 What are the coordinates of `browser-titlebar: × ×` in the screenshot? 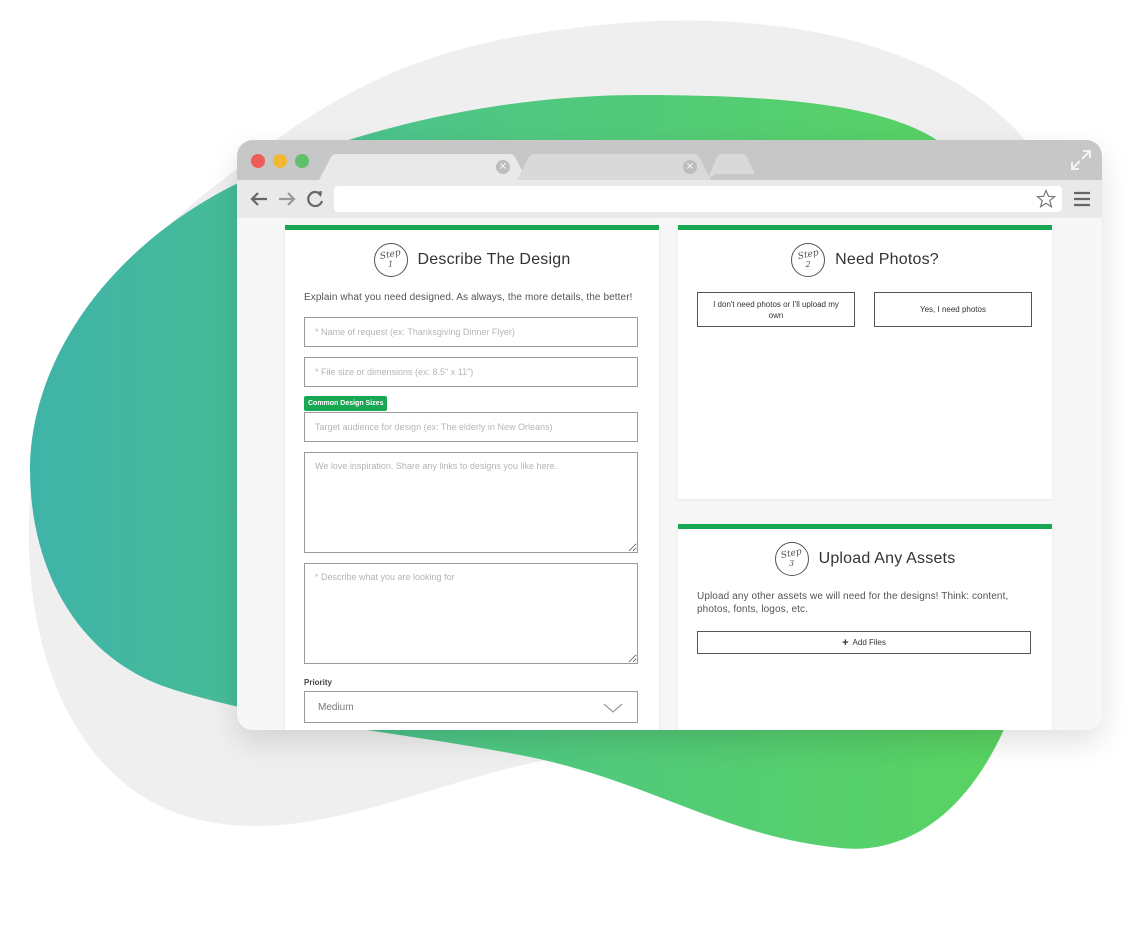 It's located at (669, 160).